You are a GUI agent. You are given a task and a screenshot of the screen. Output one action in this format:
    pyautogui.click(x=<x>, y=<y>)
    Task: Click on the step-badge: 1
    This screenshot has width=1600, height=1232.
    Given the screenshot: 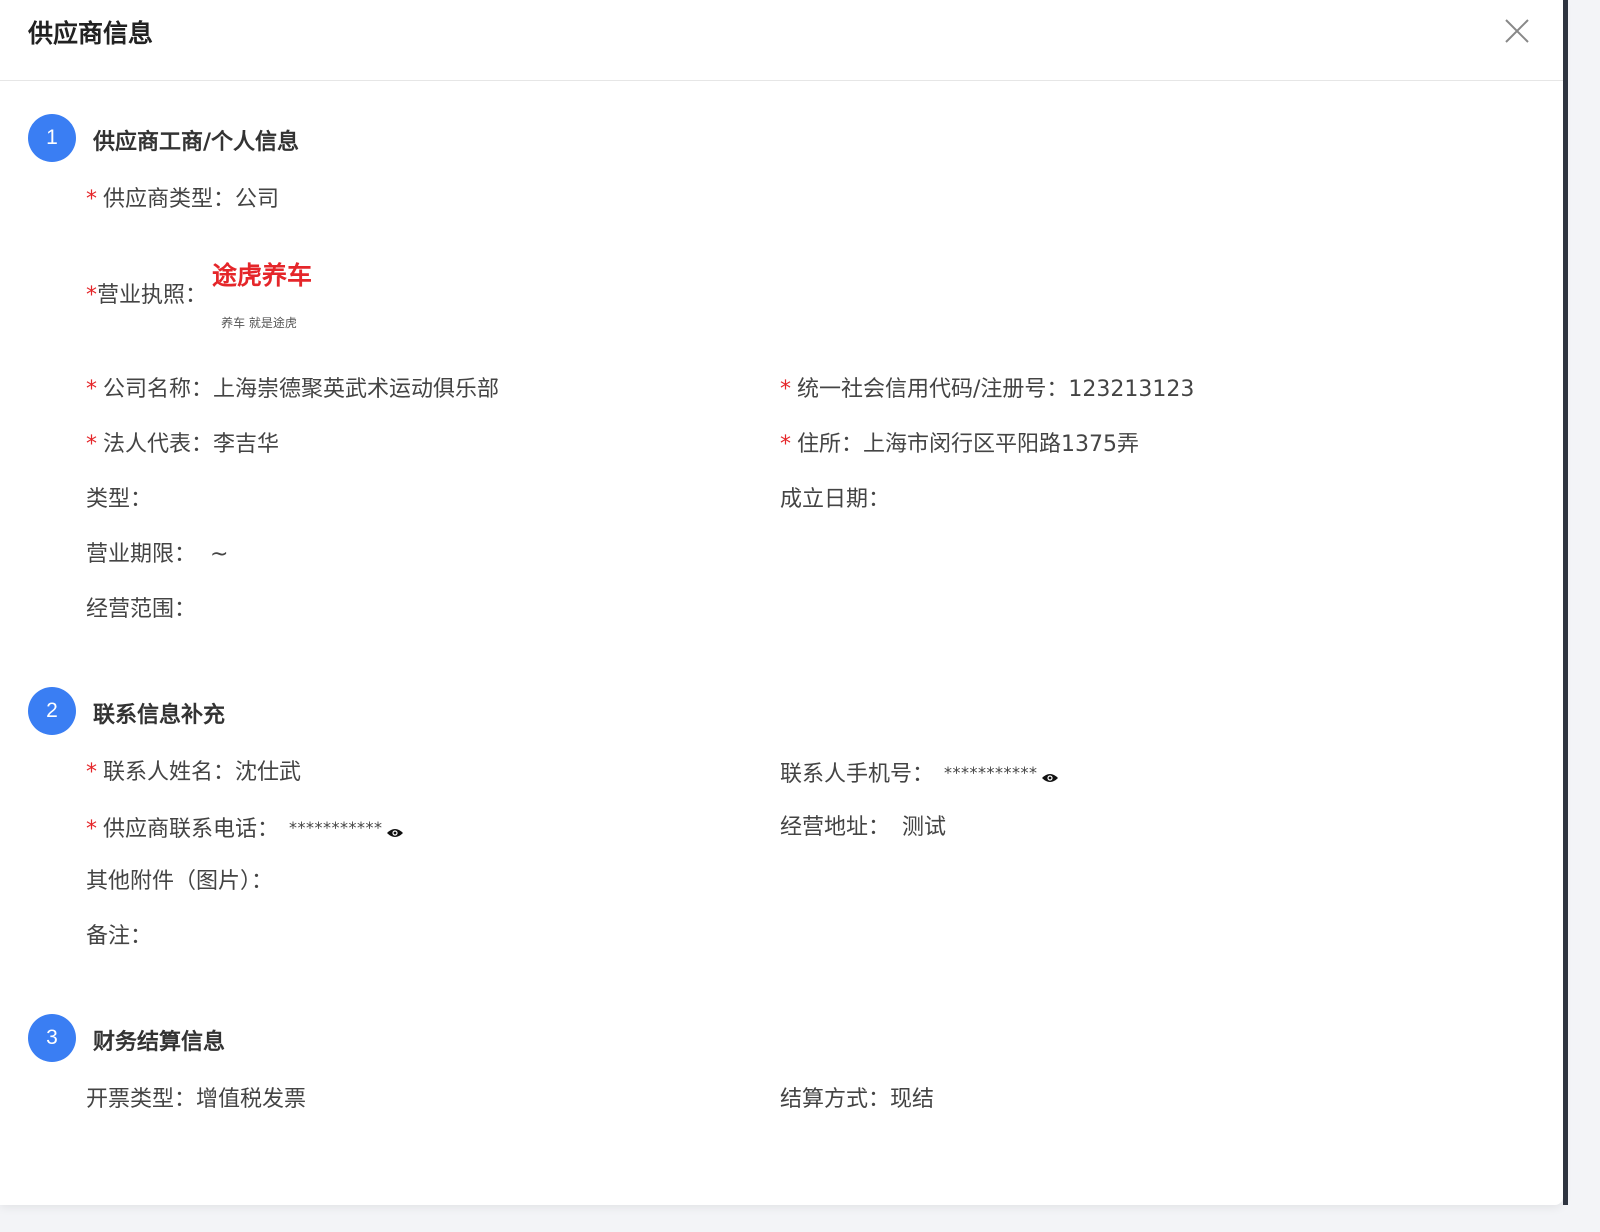 What is the action you would take?
    pyautogui.click(x=52, y=138)
    